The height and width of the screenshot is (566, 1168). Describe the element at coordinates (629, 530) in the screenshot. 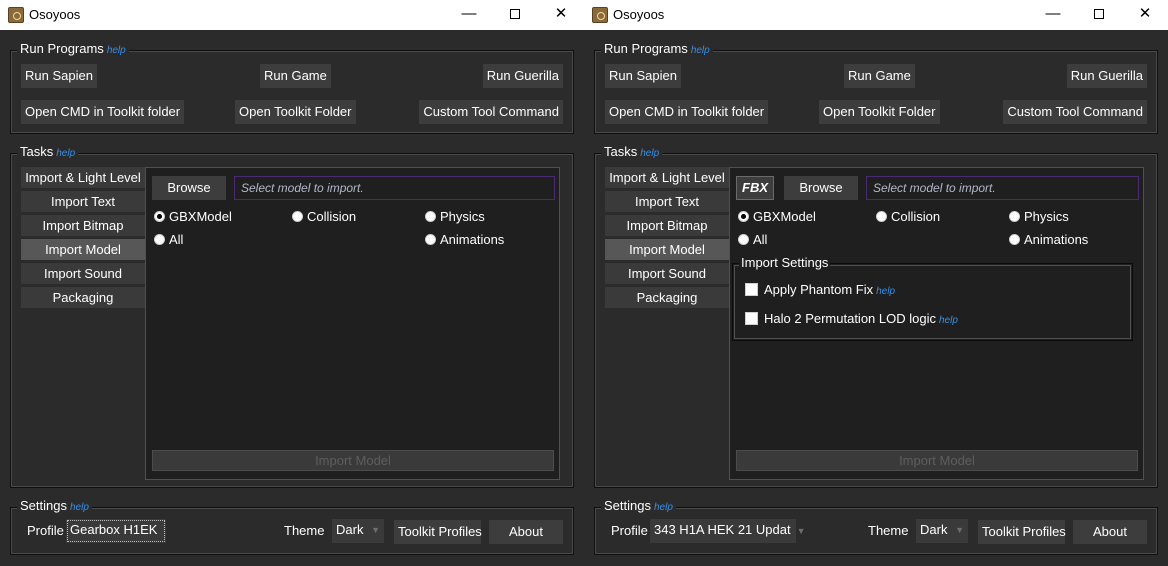

I see `profile-label: Profile` at that location.